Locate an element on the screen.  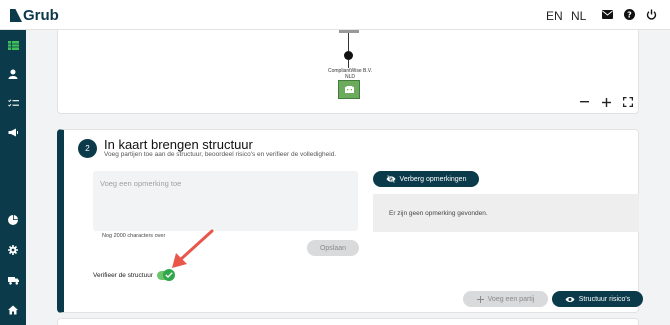
no-remarks-message: Er zijn geen opmerking gevonden. is located at coordinates (506, 213).